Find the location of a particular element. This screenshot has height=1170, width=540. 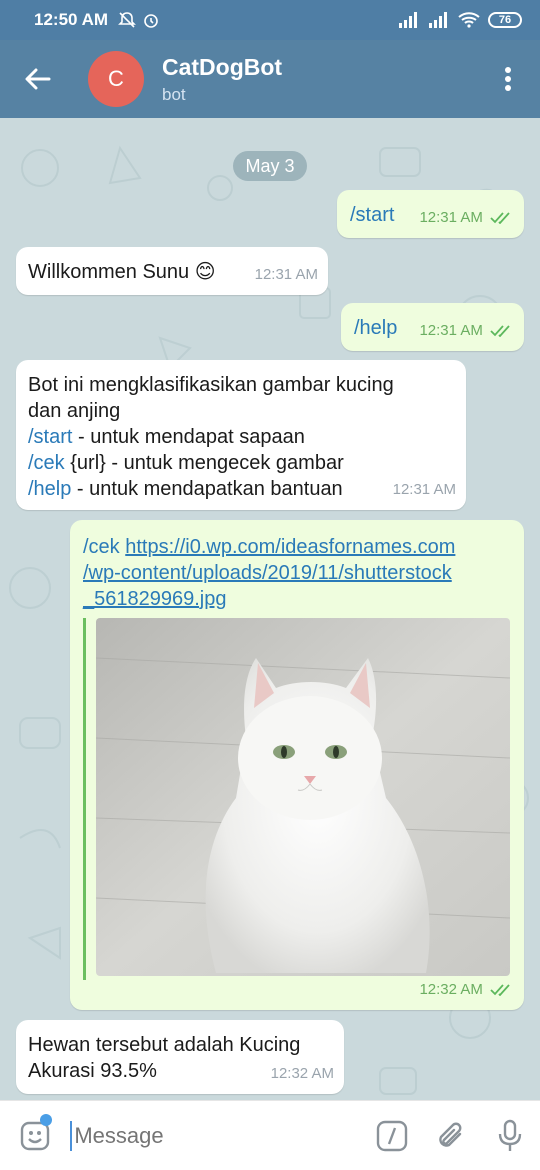

attach-button is located at coordinates (451, 1136).